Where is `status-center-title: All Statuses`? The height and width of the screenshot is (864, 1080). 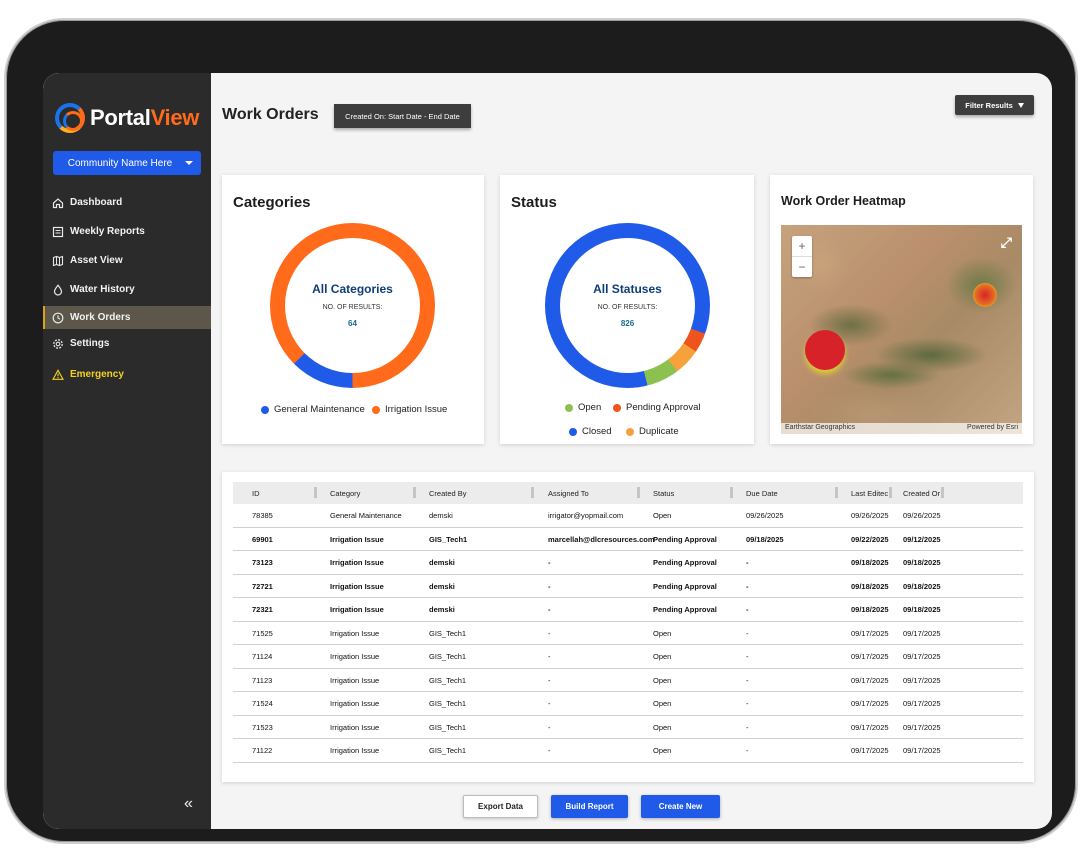 status-center-title: All Statuses is located at coordinates (627, 288).